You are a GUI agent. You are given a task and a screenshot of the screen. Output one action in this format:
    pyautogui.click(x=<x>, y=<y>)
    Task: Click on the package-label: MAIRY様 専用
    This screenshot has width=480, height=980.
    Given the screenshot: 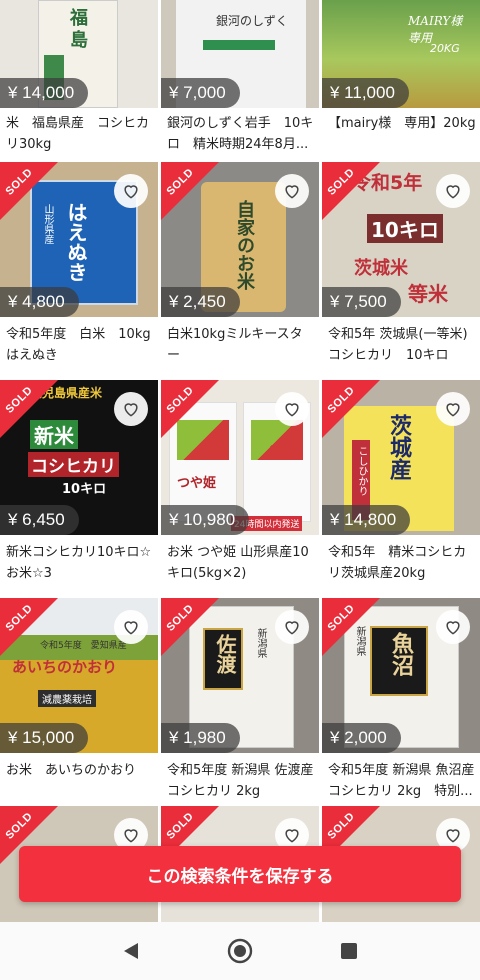 What is the action you would take?
    pyautogui.click(x=441, y=29)
    